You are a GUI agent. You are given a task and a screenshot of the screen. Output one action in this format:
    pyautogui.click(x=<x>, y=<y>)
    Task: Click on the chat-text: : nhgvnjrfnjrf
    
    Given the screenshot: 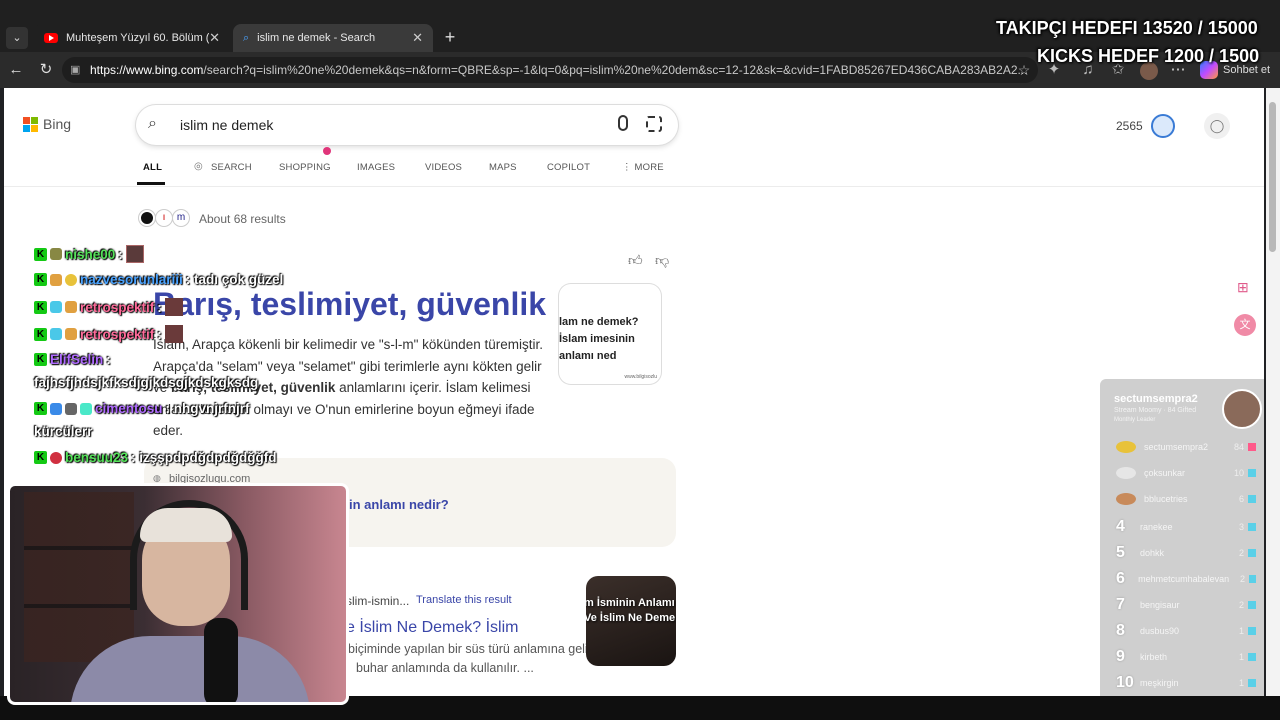 What is the action you would take?
    pyautogui.click(x=207, y=408)
    